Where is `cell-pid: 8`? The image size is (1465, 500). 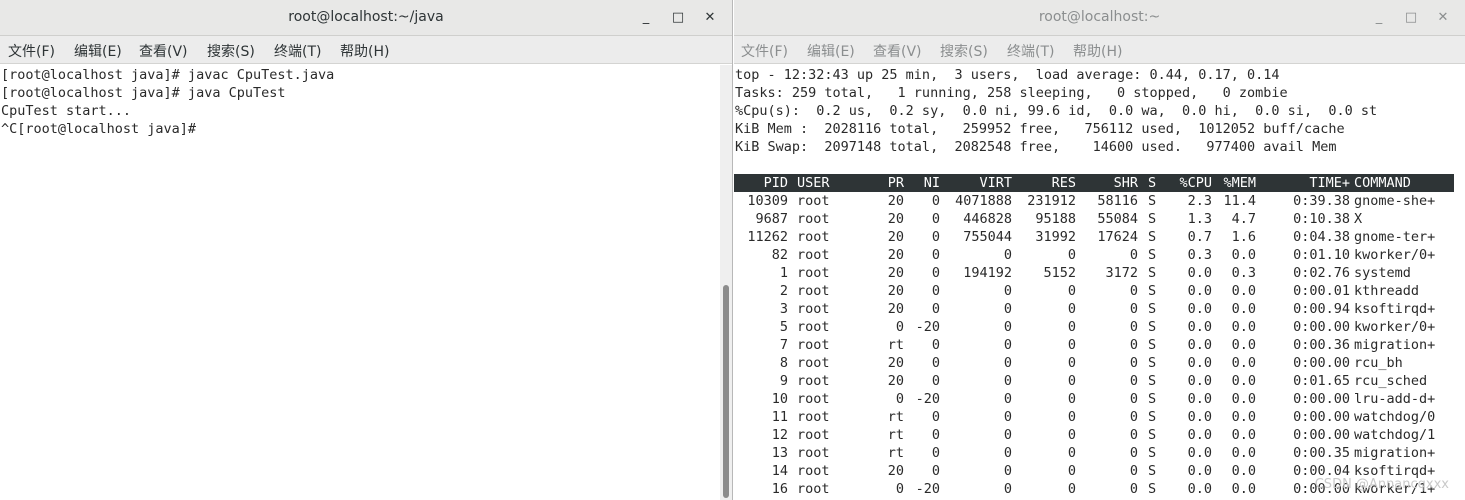
cell-pid: 8 is located at coordinates (783, 363).